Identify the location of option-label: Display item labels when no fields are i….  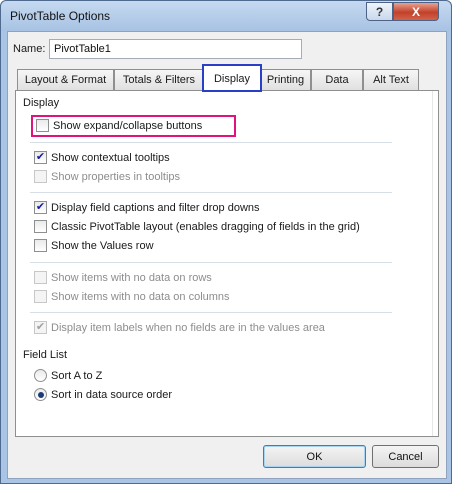
(188, 327).